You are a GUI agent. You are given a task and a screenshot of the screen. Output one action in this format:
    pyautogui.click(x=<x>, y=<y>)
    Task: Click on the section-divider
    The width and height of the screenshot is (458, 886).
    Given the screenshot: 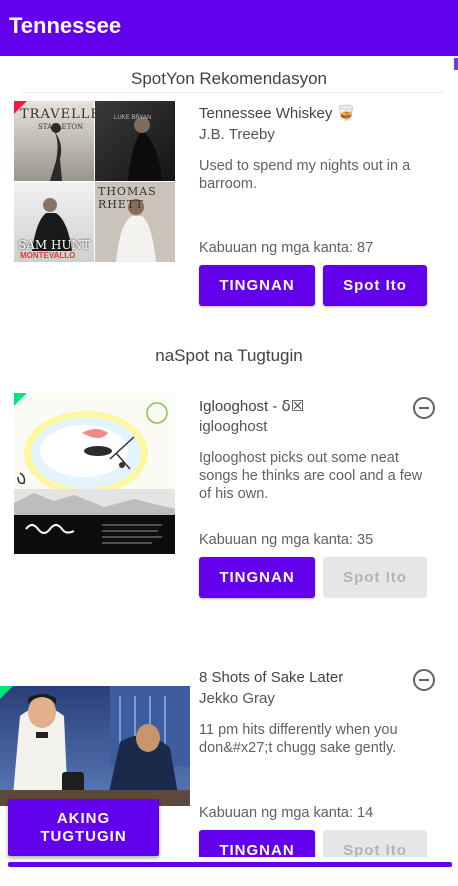 What is the action you would take?
    pyautogui.click(x=233, y=92)
    